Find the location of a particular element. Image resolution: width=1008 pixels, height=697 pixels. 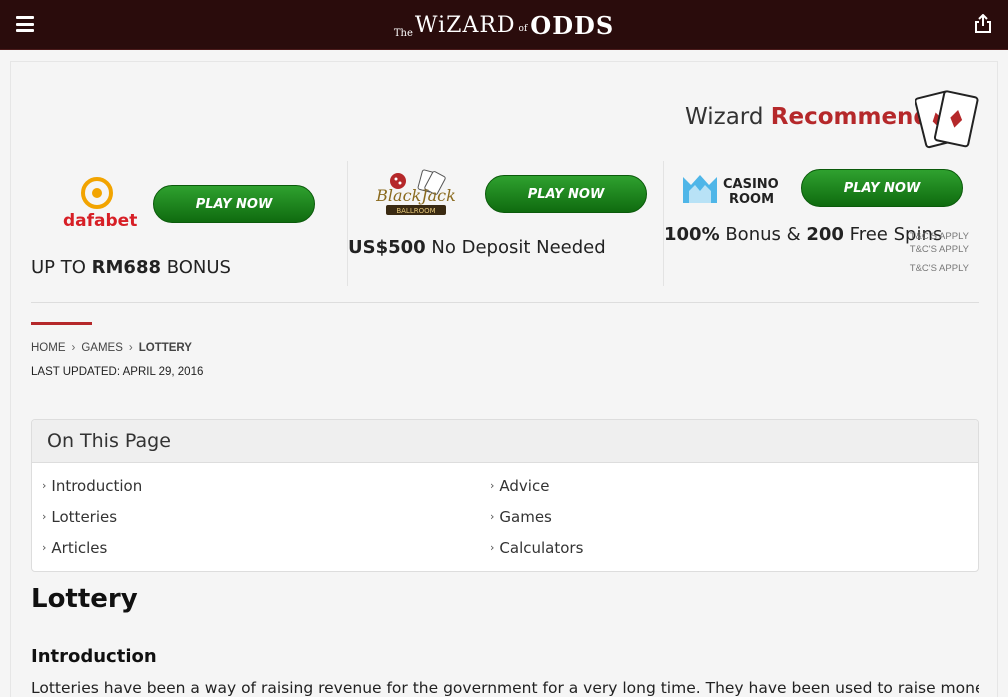

breadcrumb-games: GAMES is located at coordinates (102, 348).